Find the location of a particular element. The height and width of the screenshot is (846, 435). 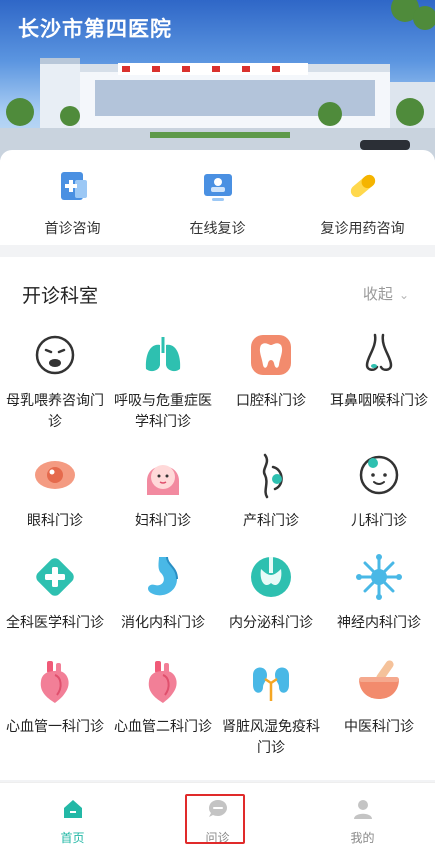

woman-face-icon is located at coordinates (163, 480).